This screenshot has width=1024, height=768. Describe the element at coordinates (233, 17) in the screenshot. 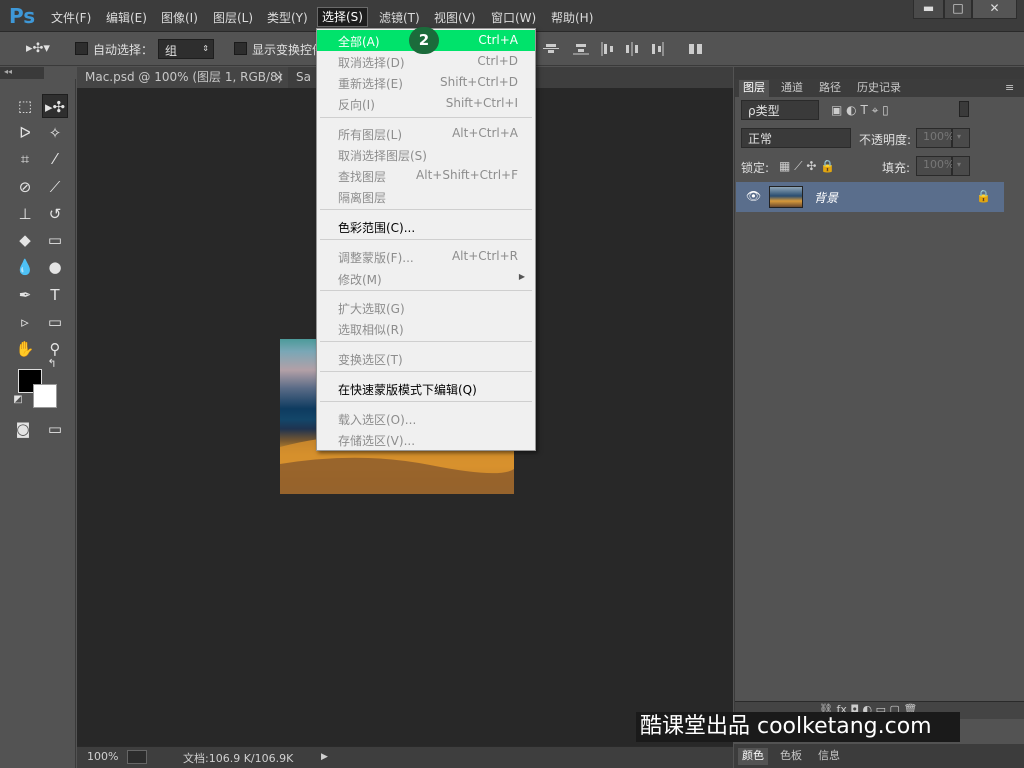

I see `menu-layer: 图层(L)` at that location.